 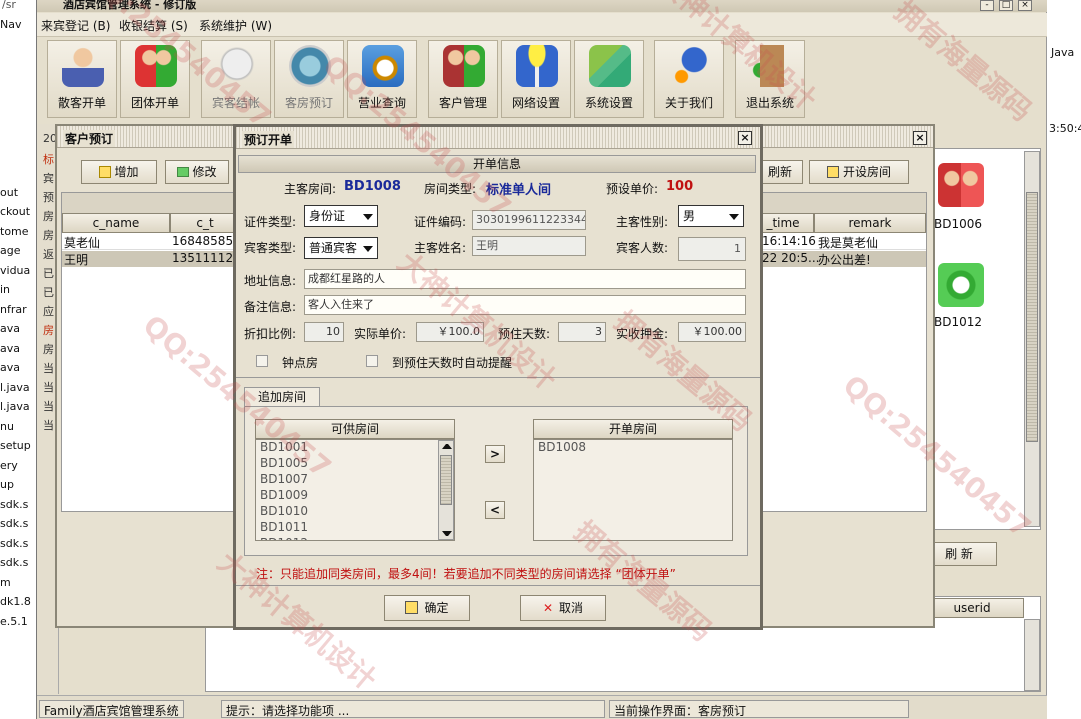 What do you see at coordinates (13, 309) in the screenshot?
I see `ide-tree-item: nfrar` at bounding box center [13, 309].